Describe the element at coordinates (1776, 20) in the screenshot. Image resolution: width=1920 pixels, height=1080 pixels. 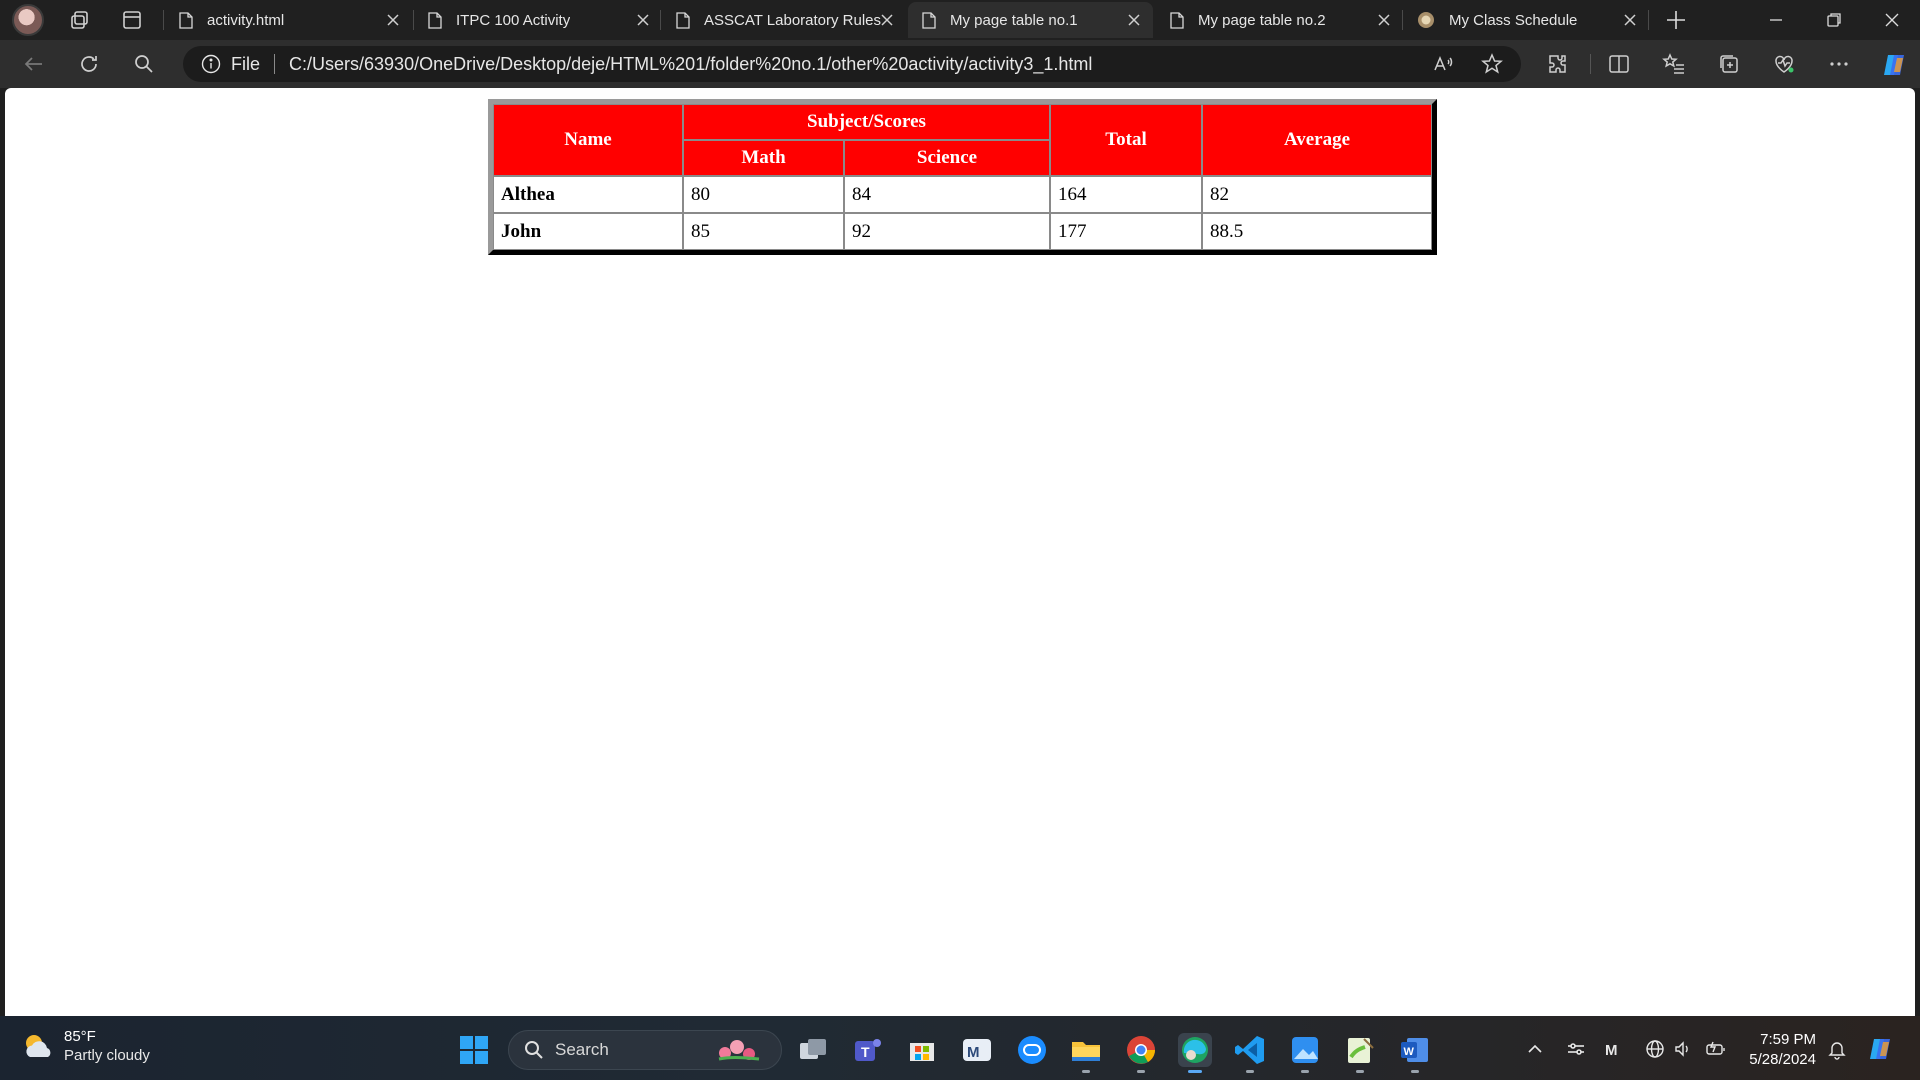
I see `minimize-icon` at that location.